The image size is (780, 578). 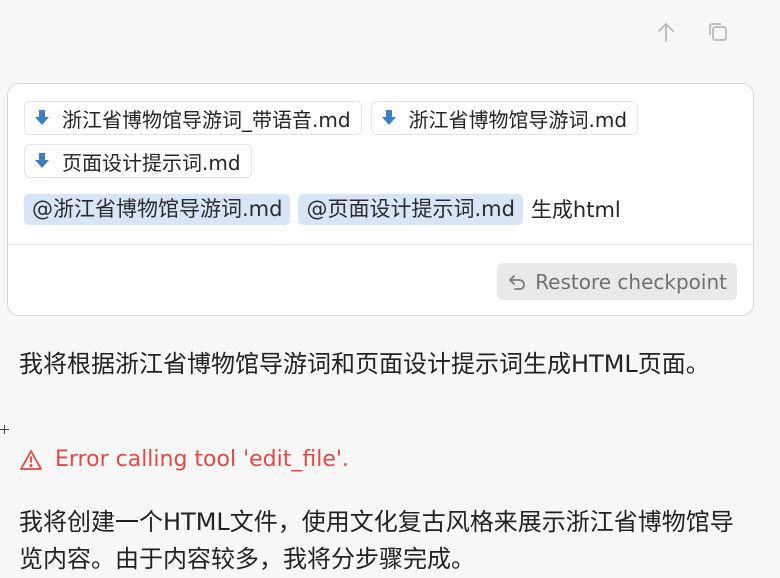 I want to click on divider, so click(x=380, y=244).